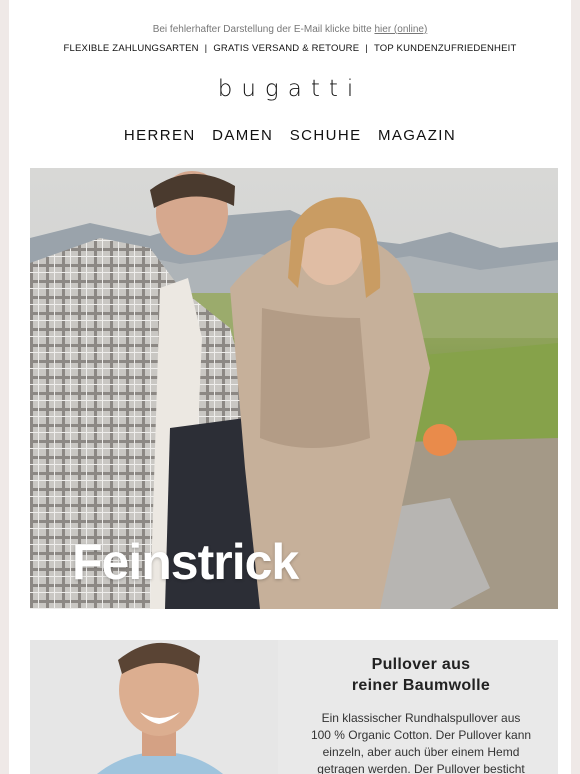 Image resolution: width=580 pixels, height=774 pixels. What do you see at coordinates (421, 735) in the screenshot?
I see `product-desc-line2: 100 % Organic Cotton. Der Pullover kann` at bounding box center [421, 735].